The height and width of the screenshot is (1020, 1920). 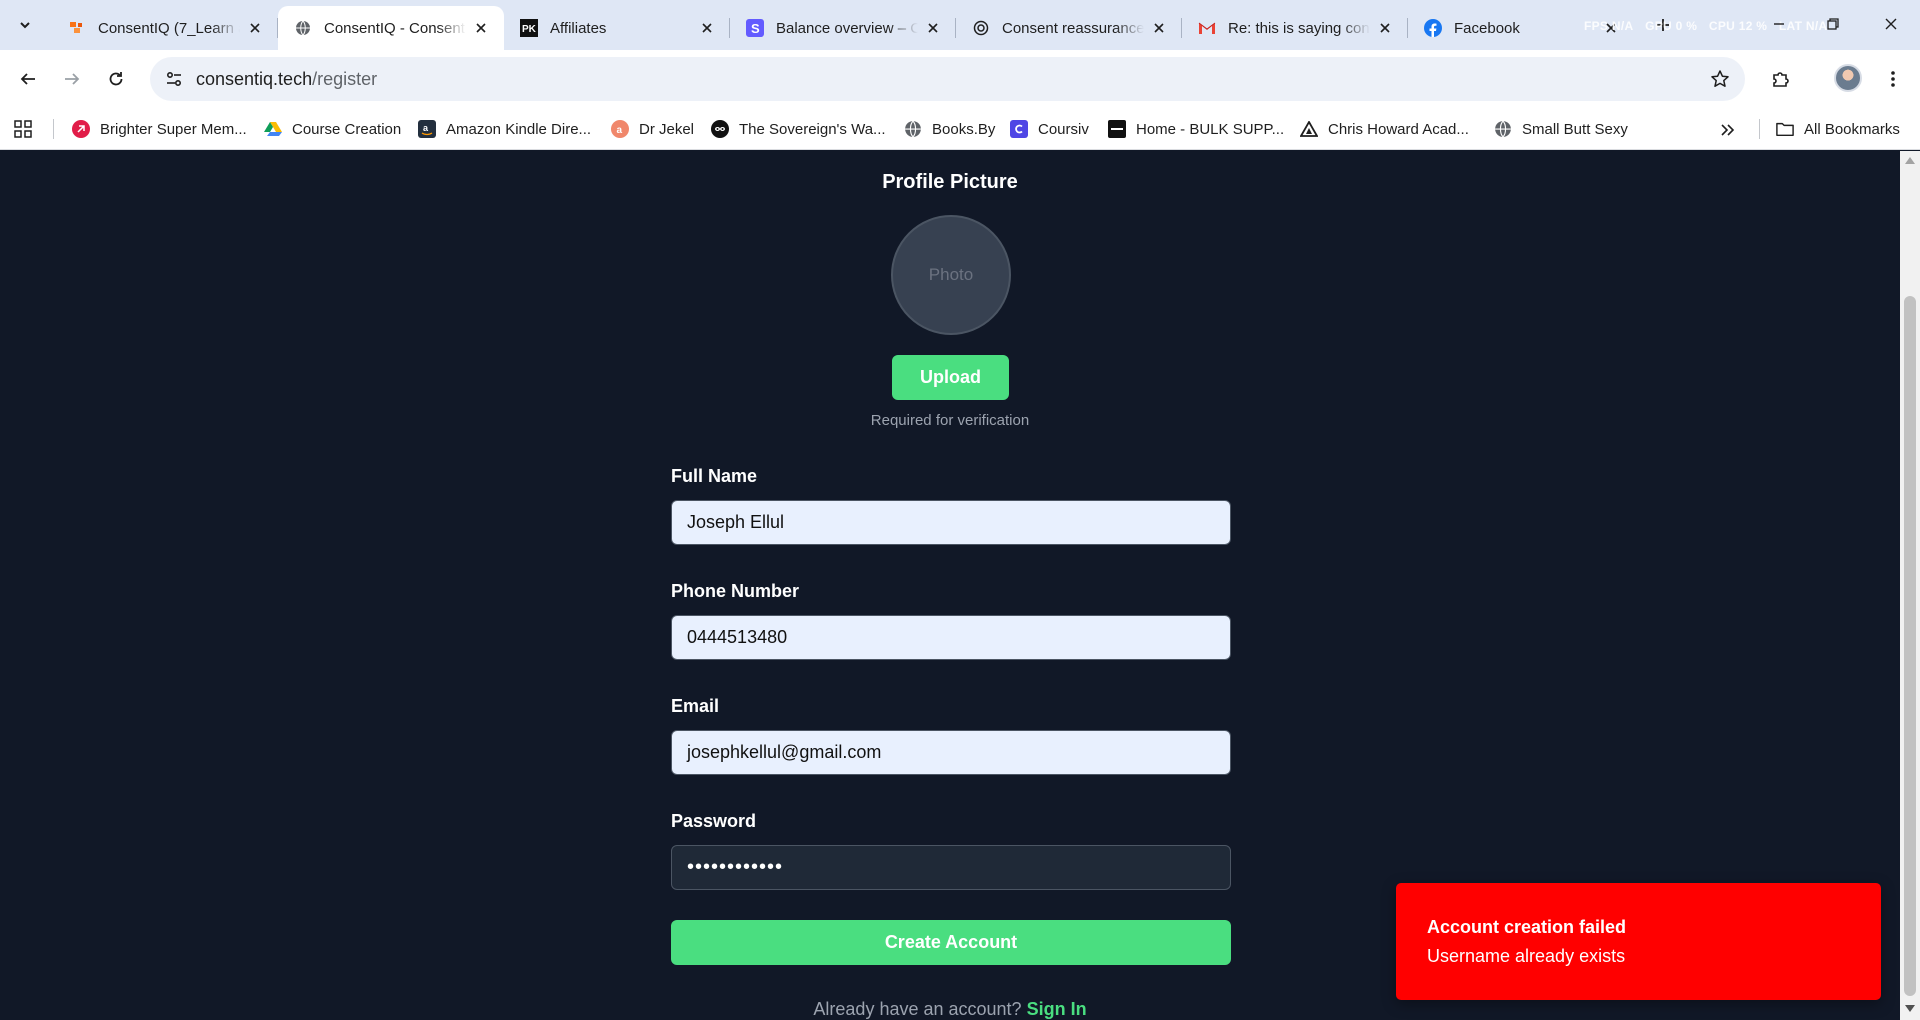 What do you see at coordinates (784, 752) in the screenshot?
I see `email-value: josephkellul@gmail.com` at bounding box center [784, 752].